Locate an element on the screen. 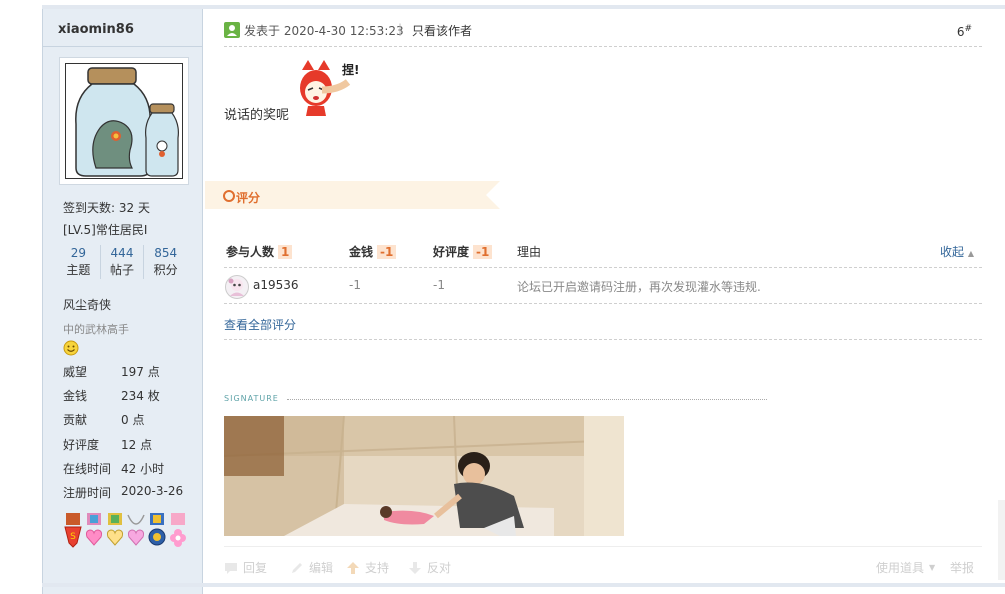  user-group: 风尘奇侠 is located at coordinates (87, 304).